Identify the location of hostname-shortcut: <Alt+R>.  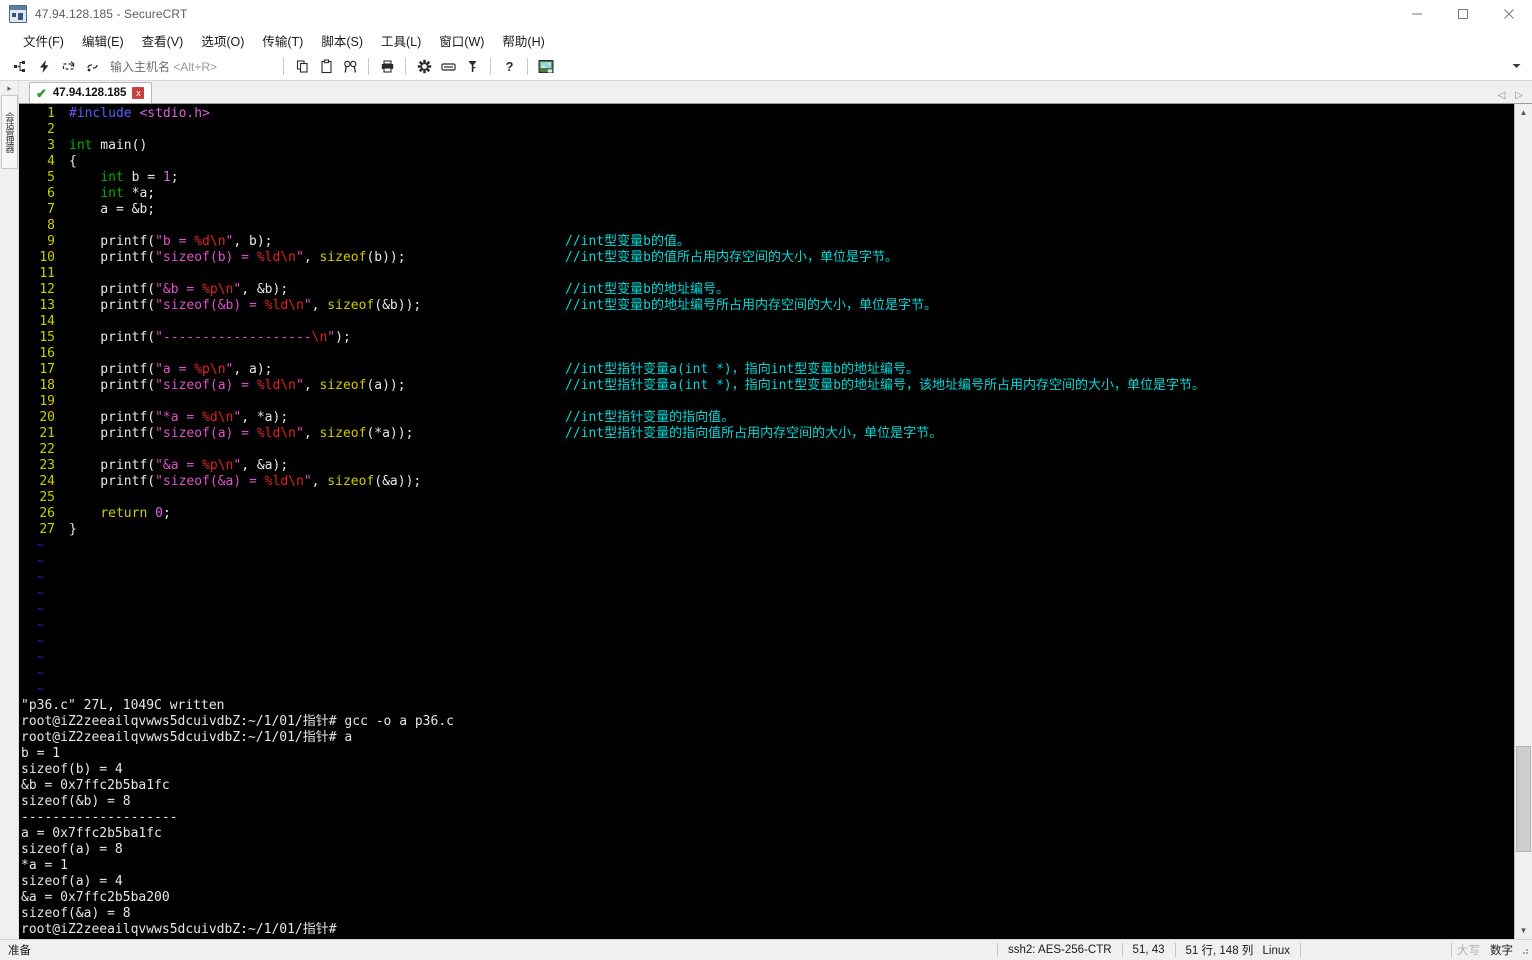
(195, 66).